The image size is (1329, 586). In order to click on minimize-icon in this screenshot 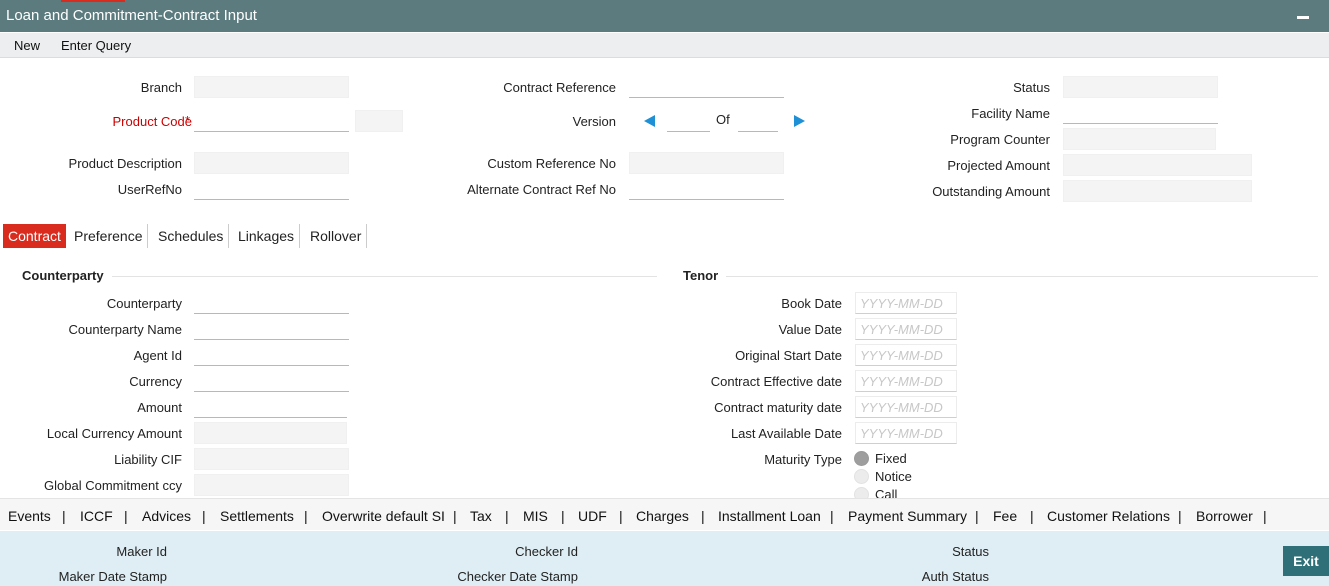, I will do `click(1303, 15)`.